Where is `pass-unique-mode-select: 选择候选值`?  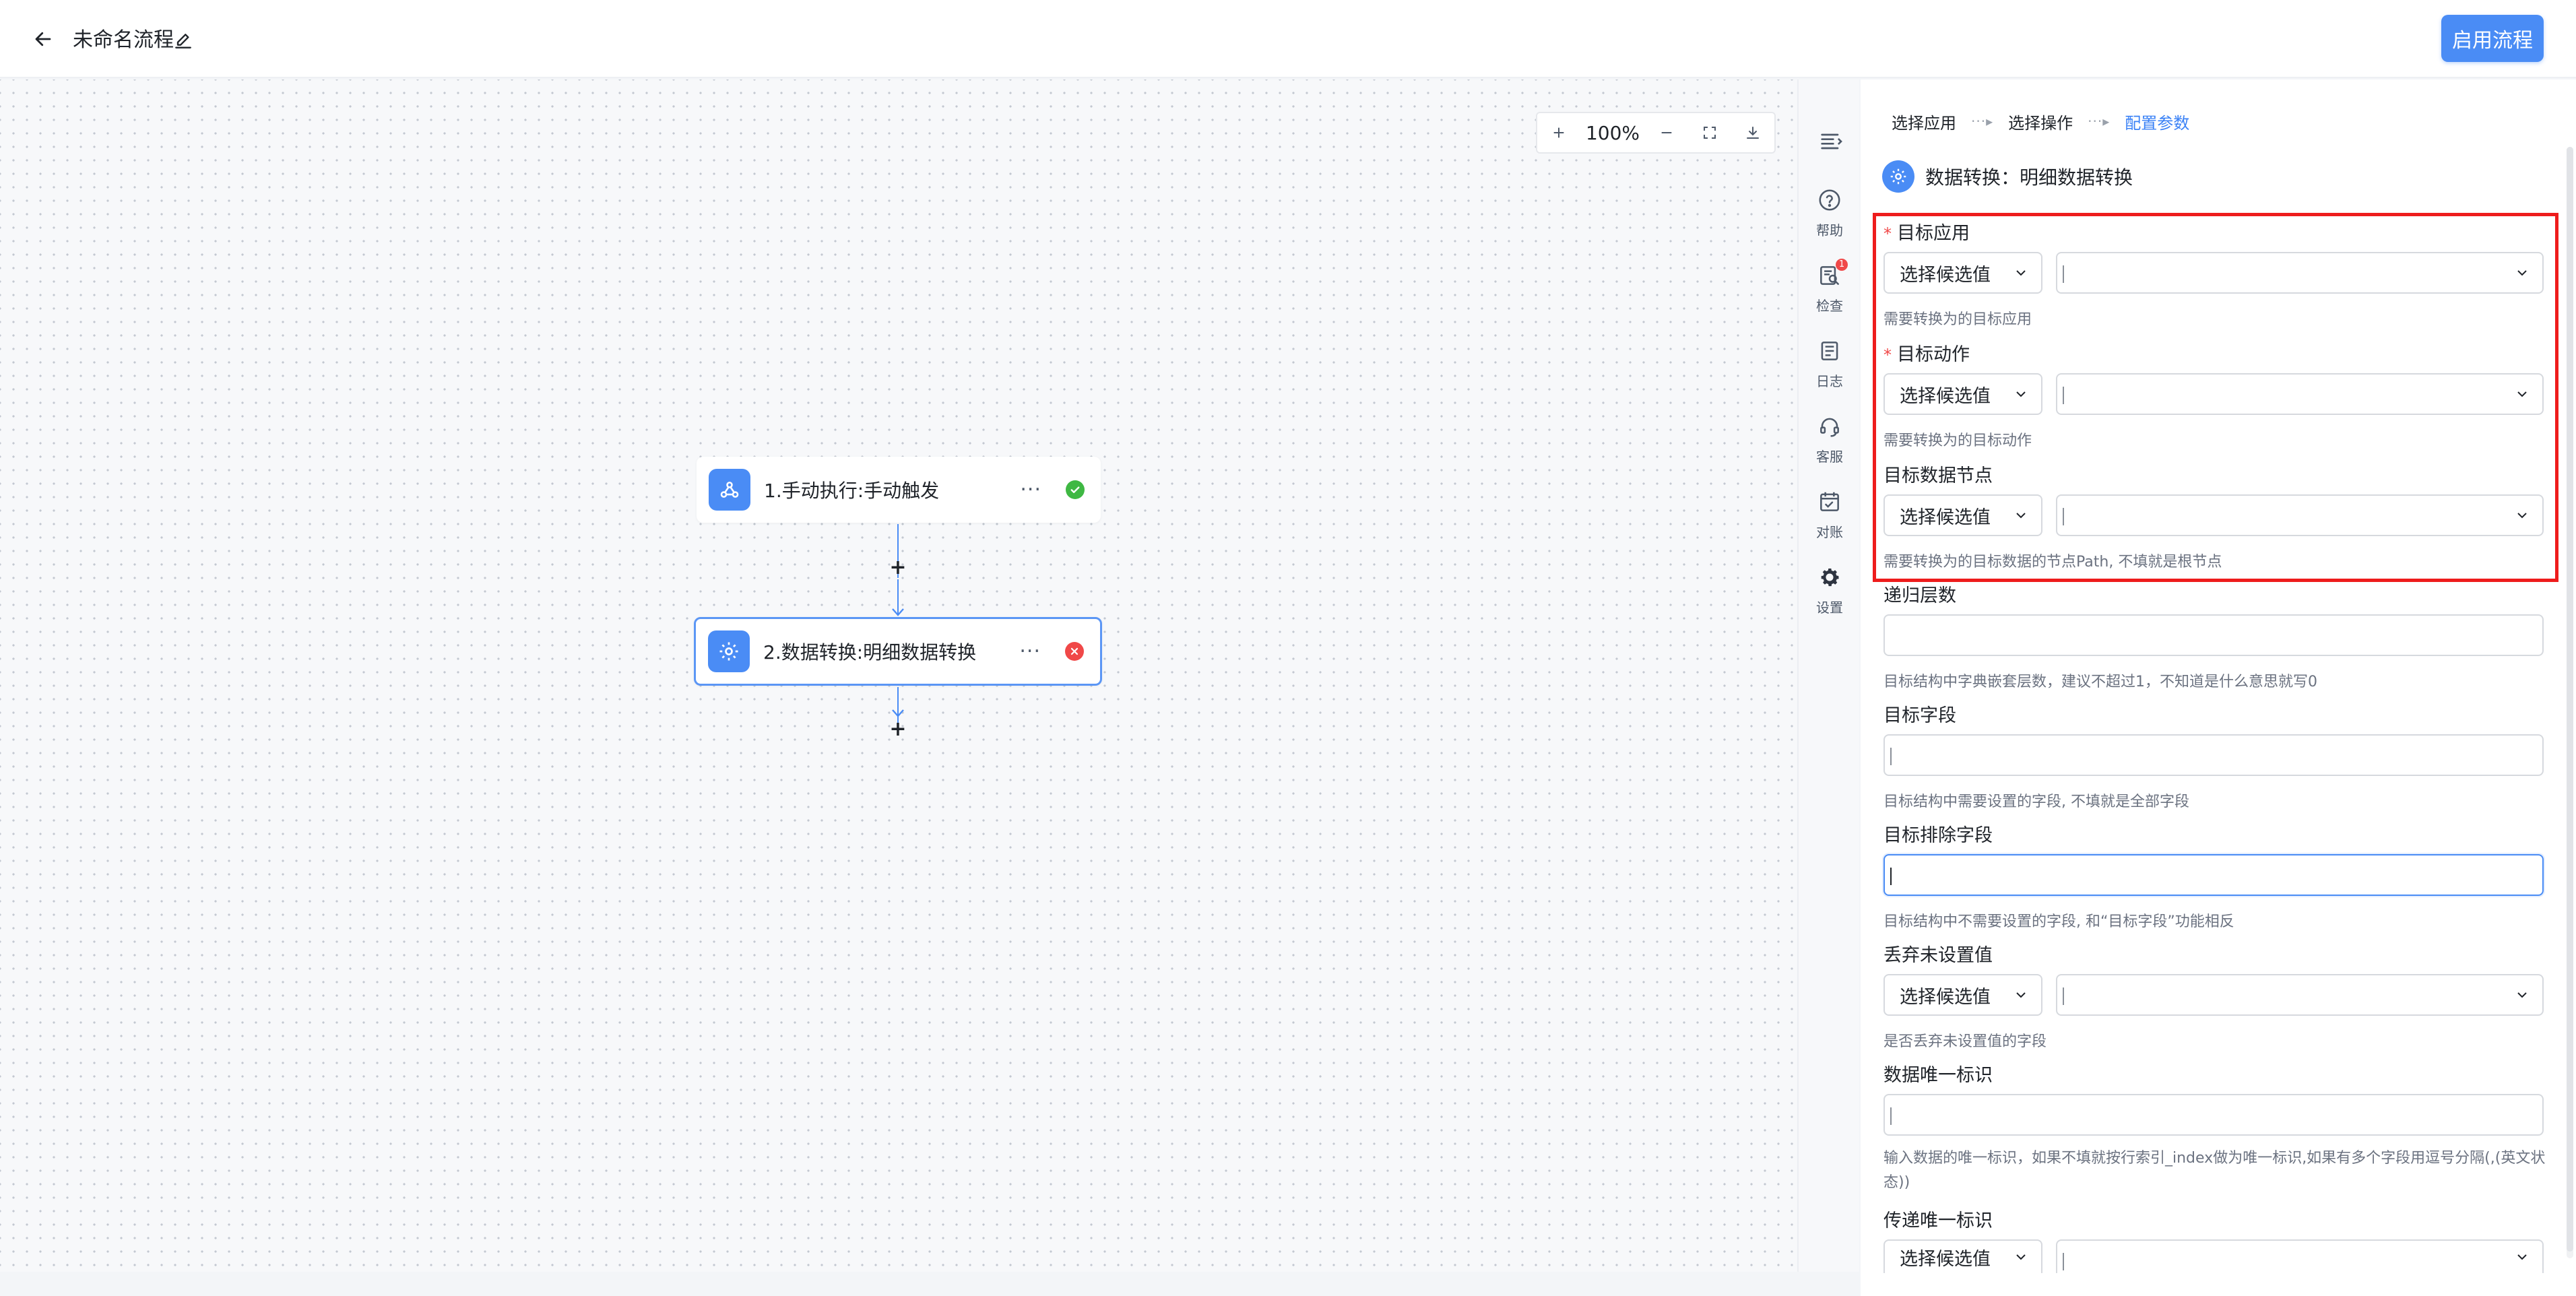
pass-unique-mode-select: 选择候选值 is located at coordinates (1963, 1256).